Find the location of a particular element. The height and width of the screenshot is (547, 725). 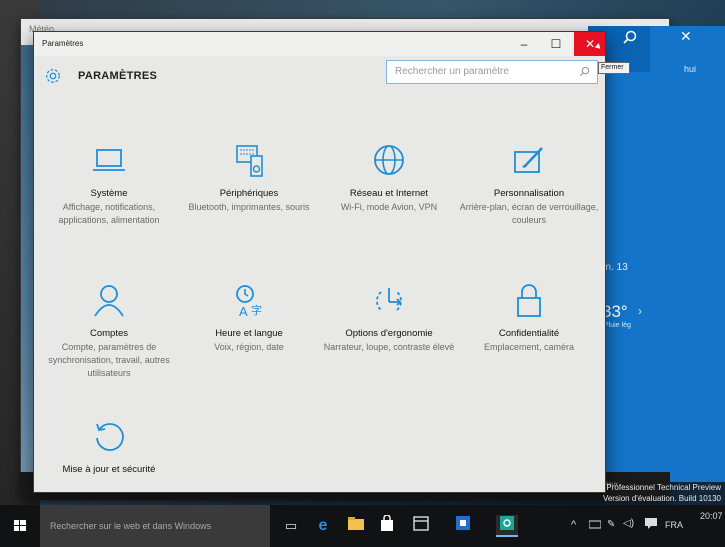

language-indicator: FRA is located at coordinates (674, 525).